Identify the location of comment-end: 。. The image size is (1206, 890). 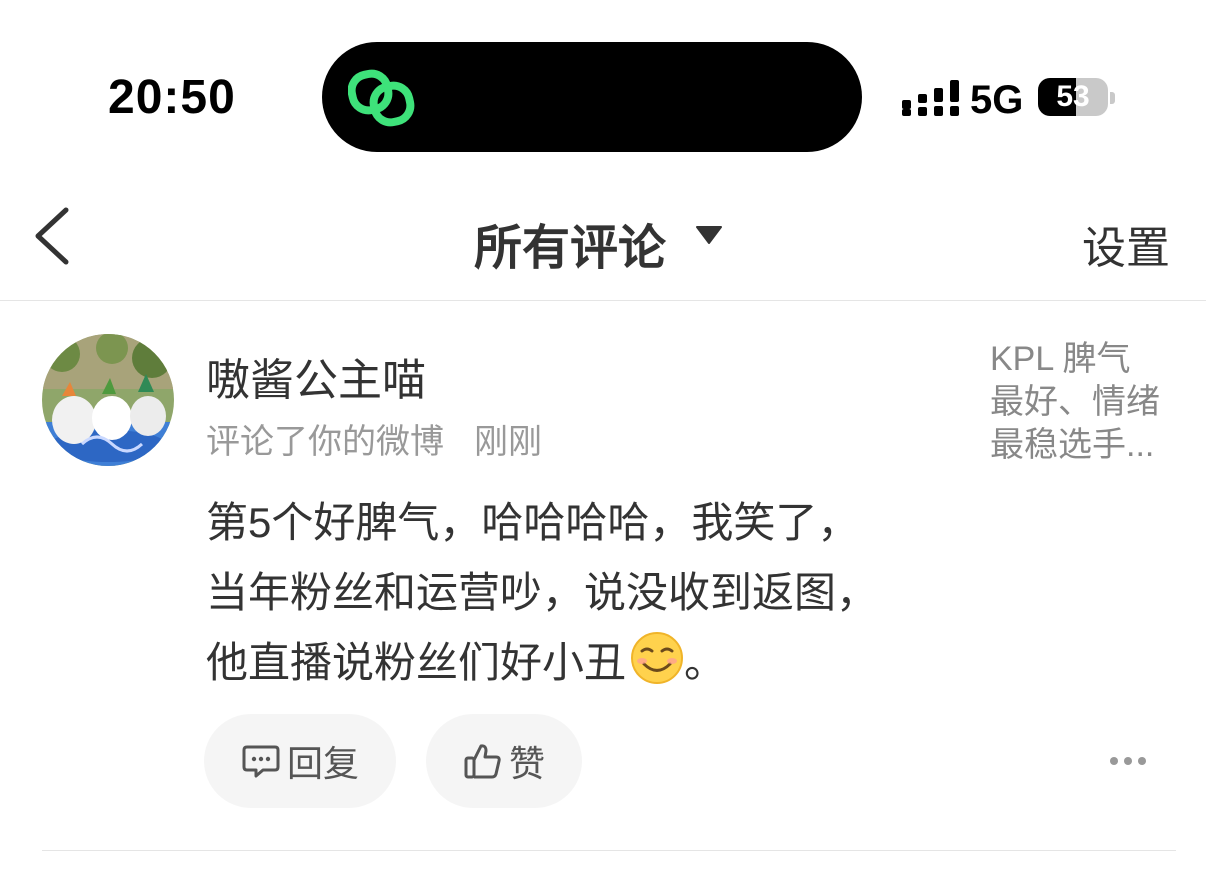
(705, 662).